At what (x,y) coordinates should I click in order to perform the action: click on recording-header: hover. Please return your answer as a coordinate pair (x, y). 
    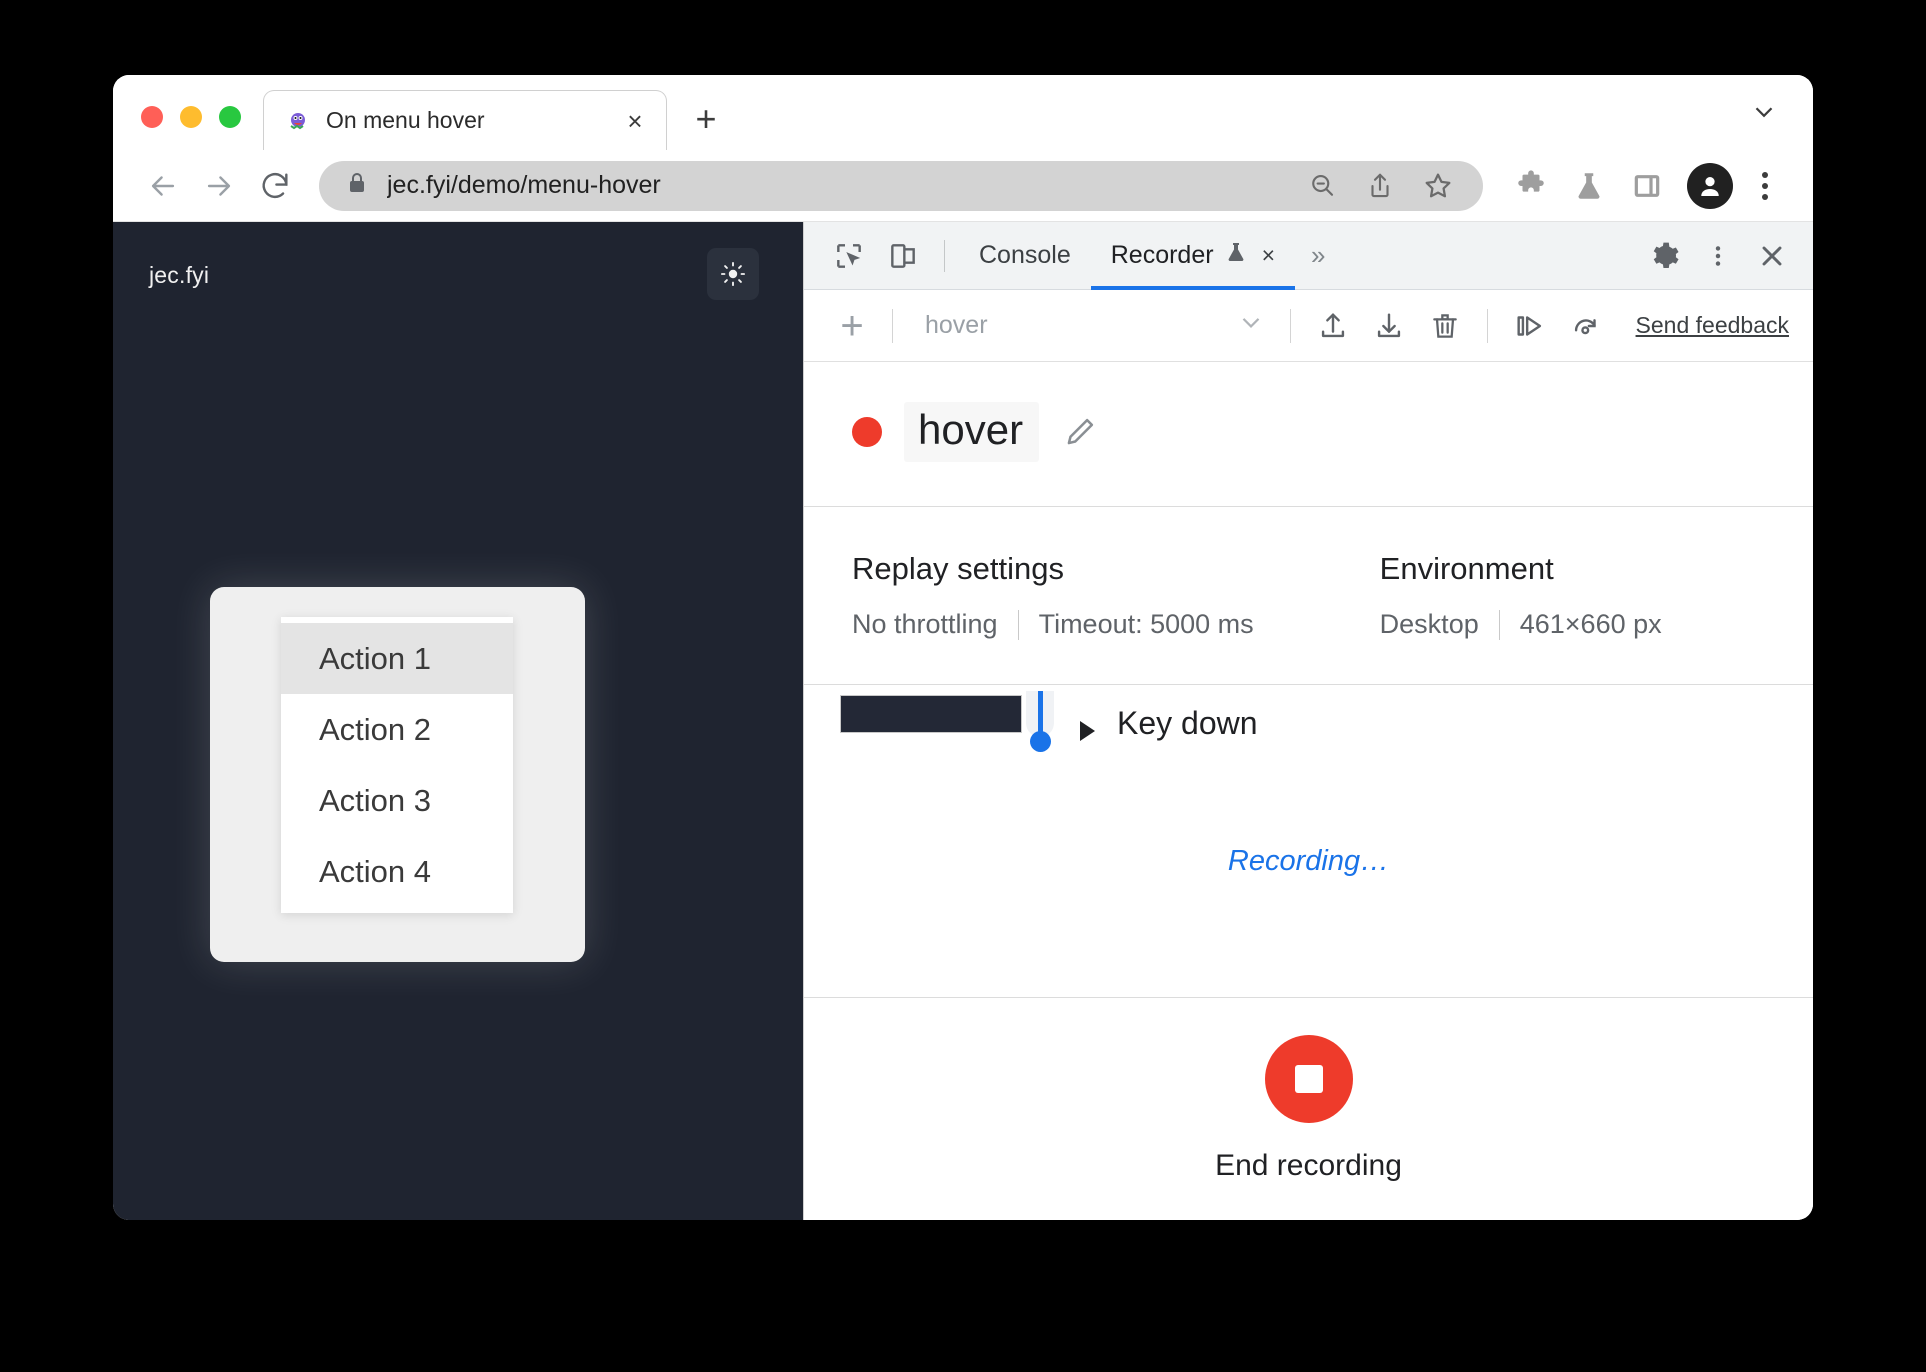
    Looking at the image, I should click on (1308, 434).